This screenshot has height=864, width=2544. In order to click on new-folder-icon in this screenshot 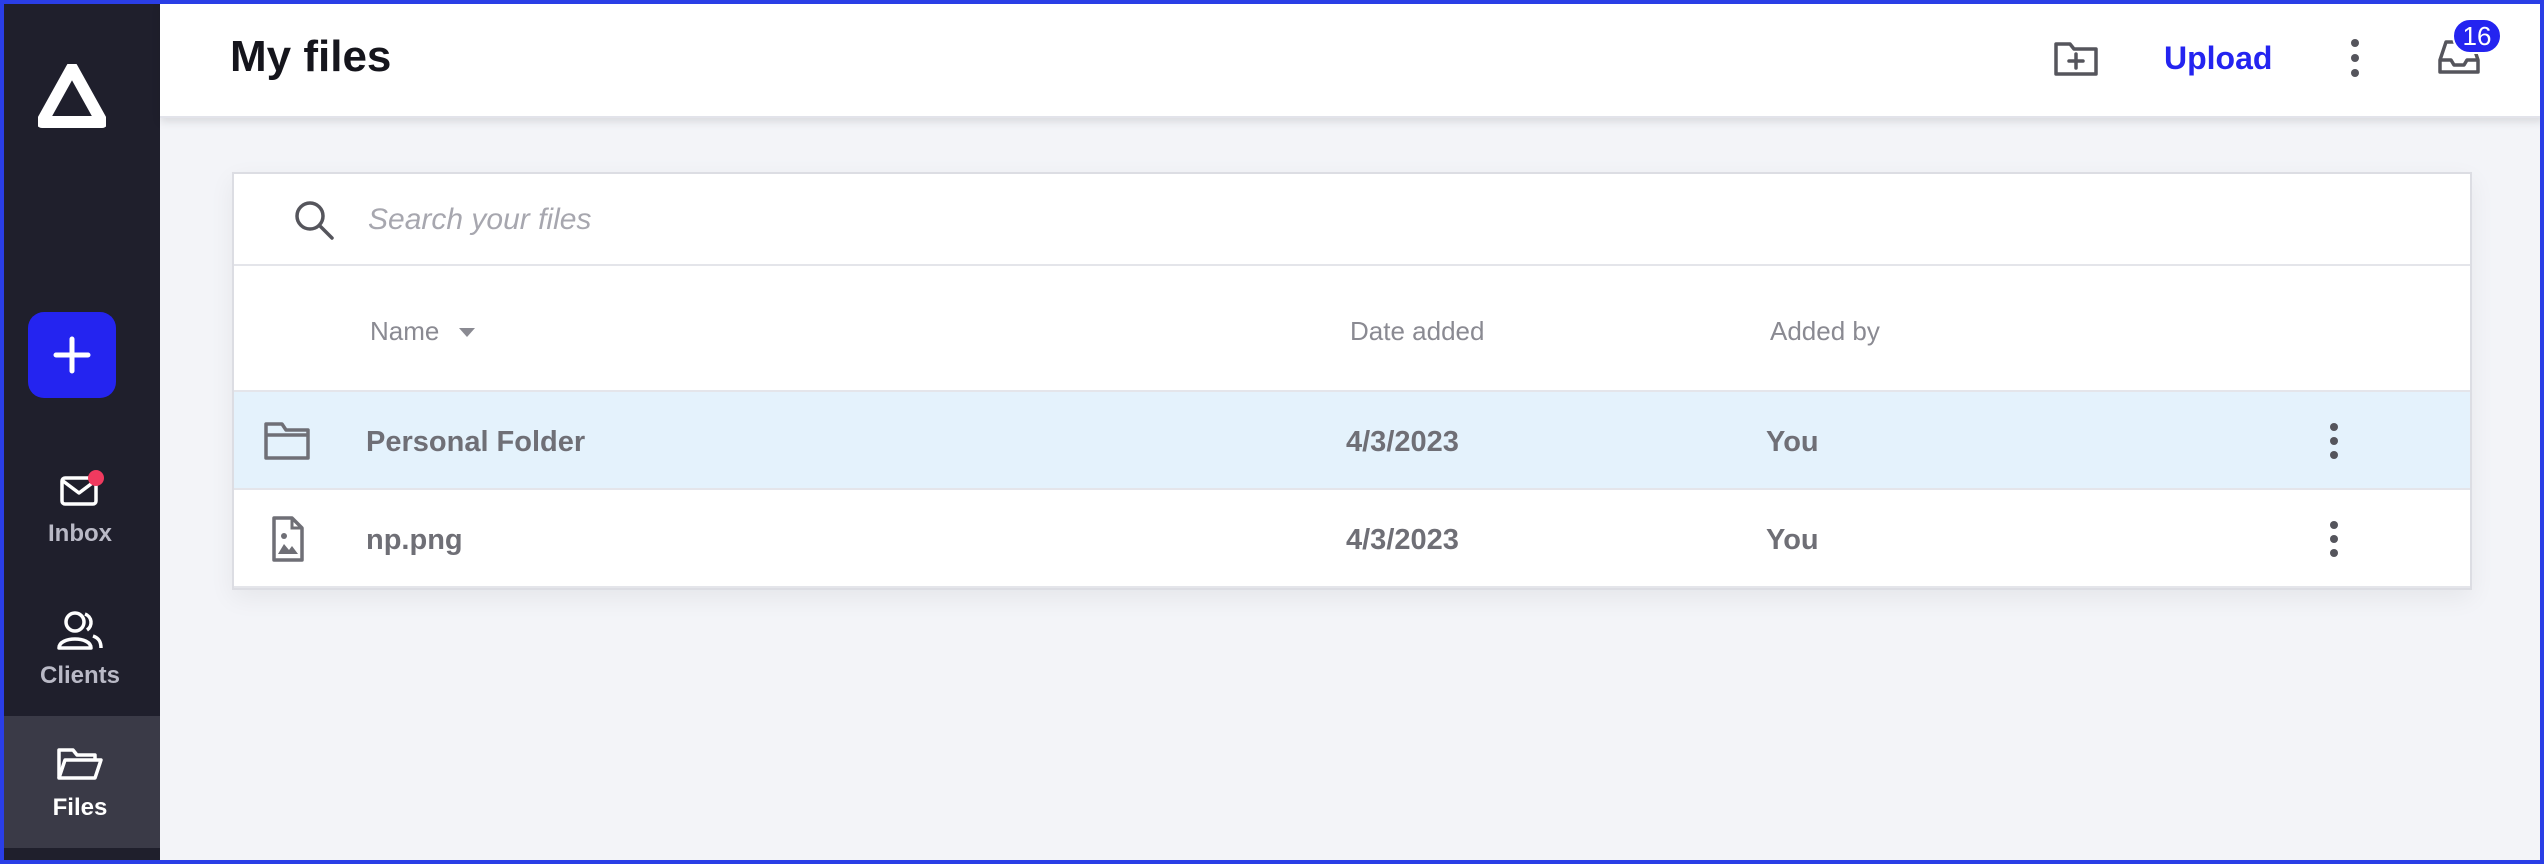, I will do `click(2076, 59)`.